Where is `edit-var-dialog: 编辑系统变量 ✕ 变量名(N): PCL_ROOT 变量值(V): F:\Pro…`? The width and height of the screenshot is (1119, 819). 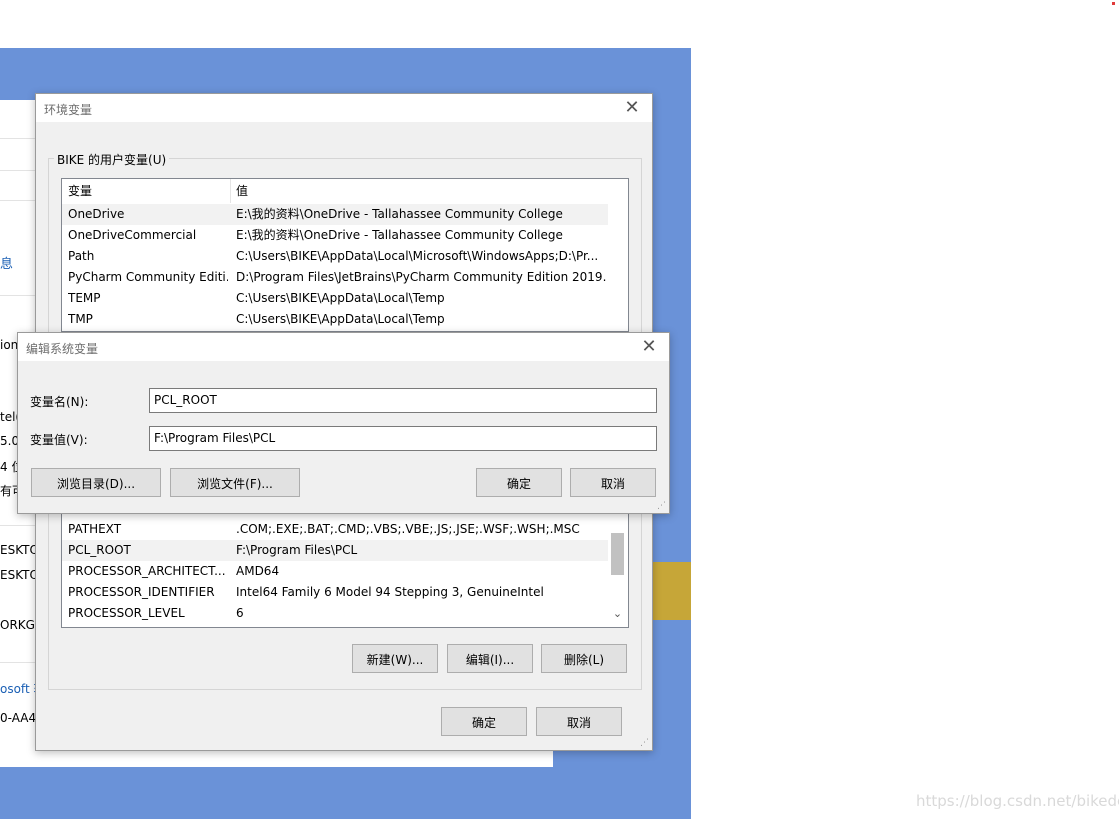
edit-var-dialog: 编辑系统变量 ✕ 变量名(N): PCL_ROOT 变量值(V): F:\Pro… is located at coordinates (343, 423).